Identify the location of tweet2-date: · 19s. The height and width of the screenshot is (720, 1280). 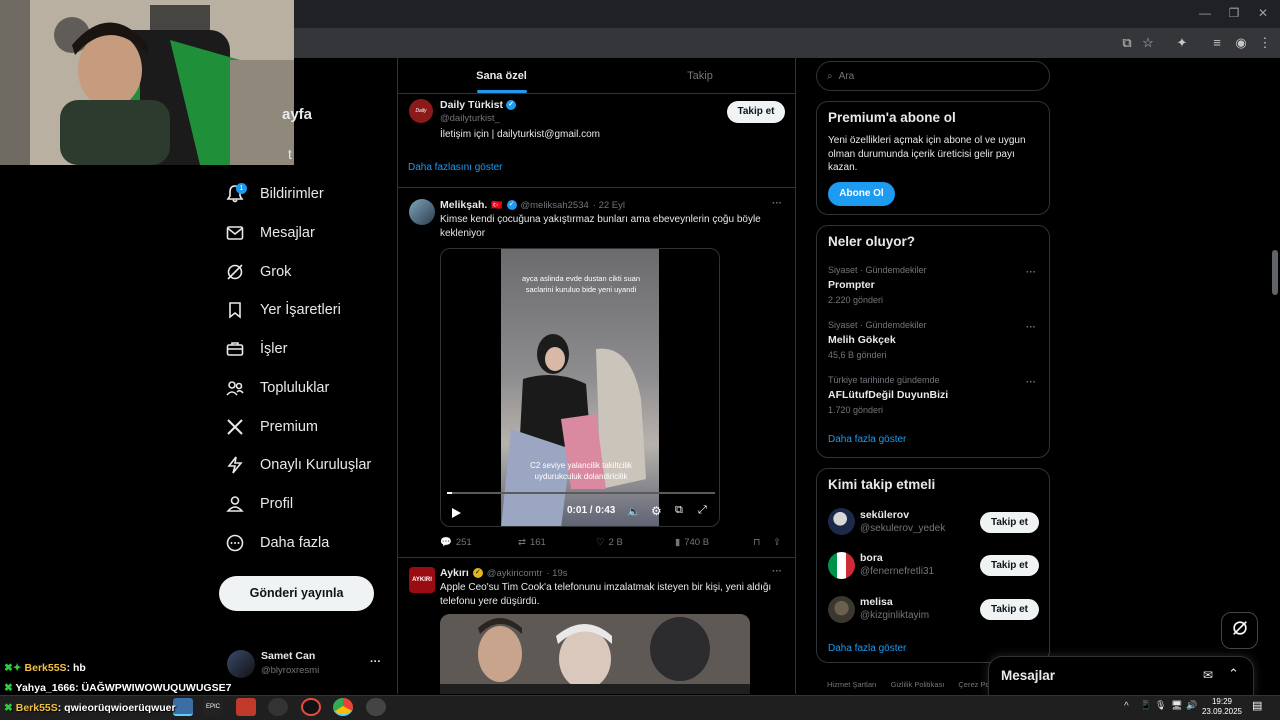
(556, 573).